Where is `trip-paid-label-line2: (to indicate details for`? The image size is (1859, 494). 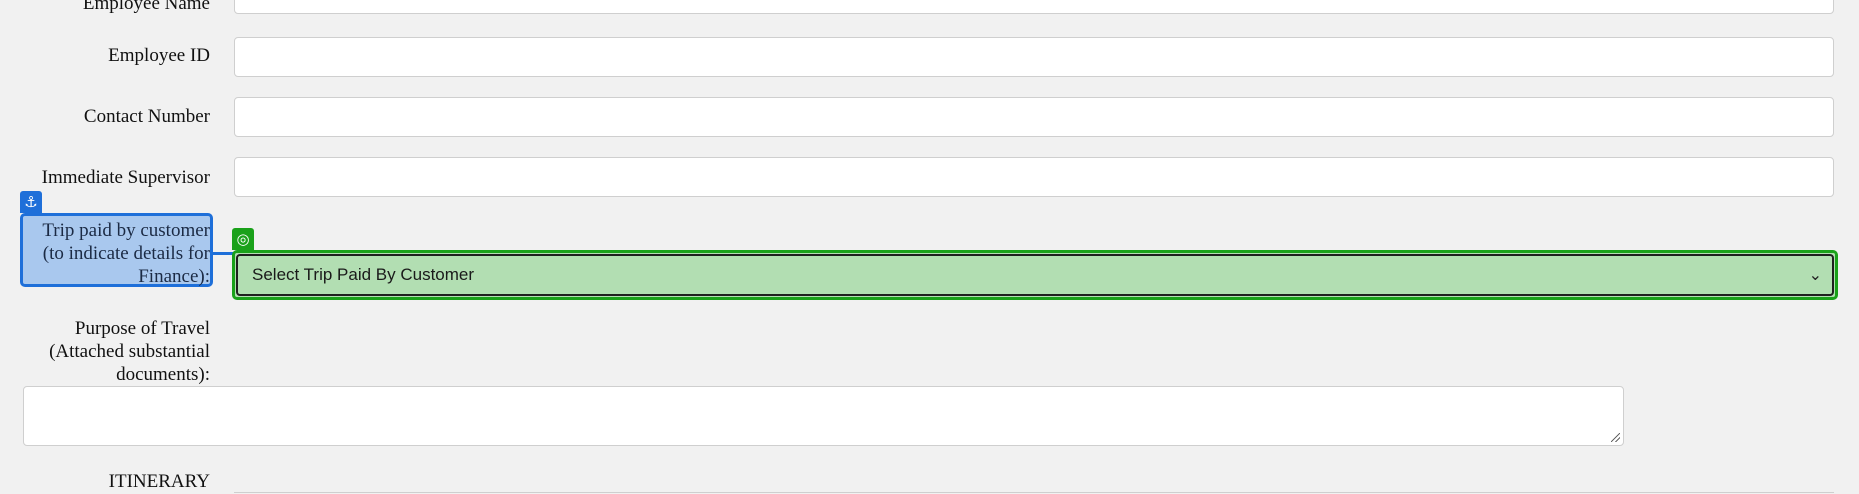 trip-paid-label-line2: (to indicate details for is located at coordinates (126, 253).